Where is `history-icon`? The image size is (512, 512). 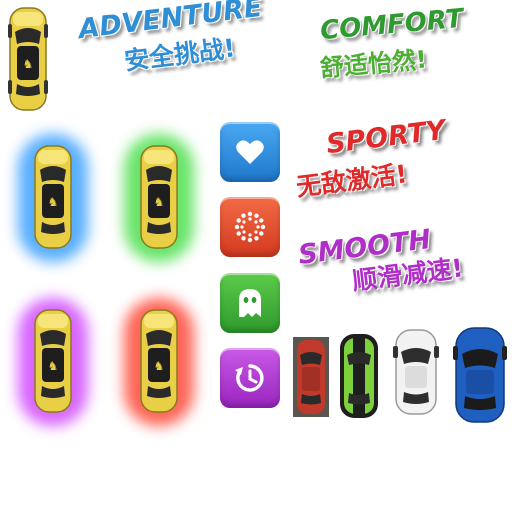
history-icon is located at coordinates (249, 378).